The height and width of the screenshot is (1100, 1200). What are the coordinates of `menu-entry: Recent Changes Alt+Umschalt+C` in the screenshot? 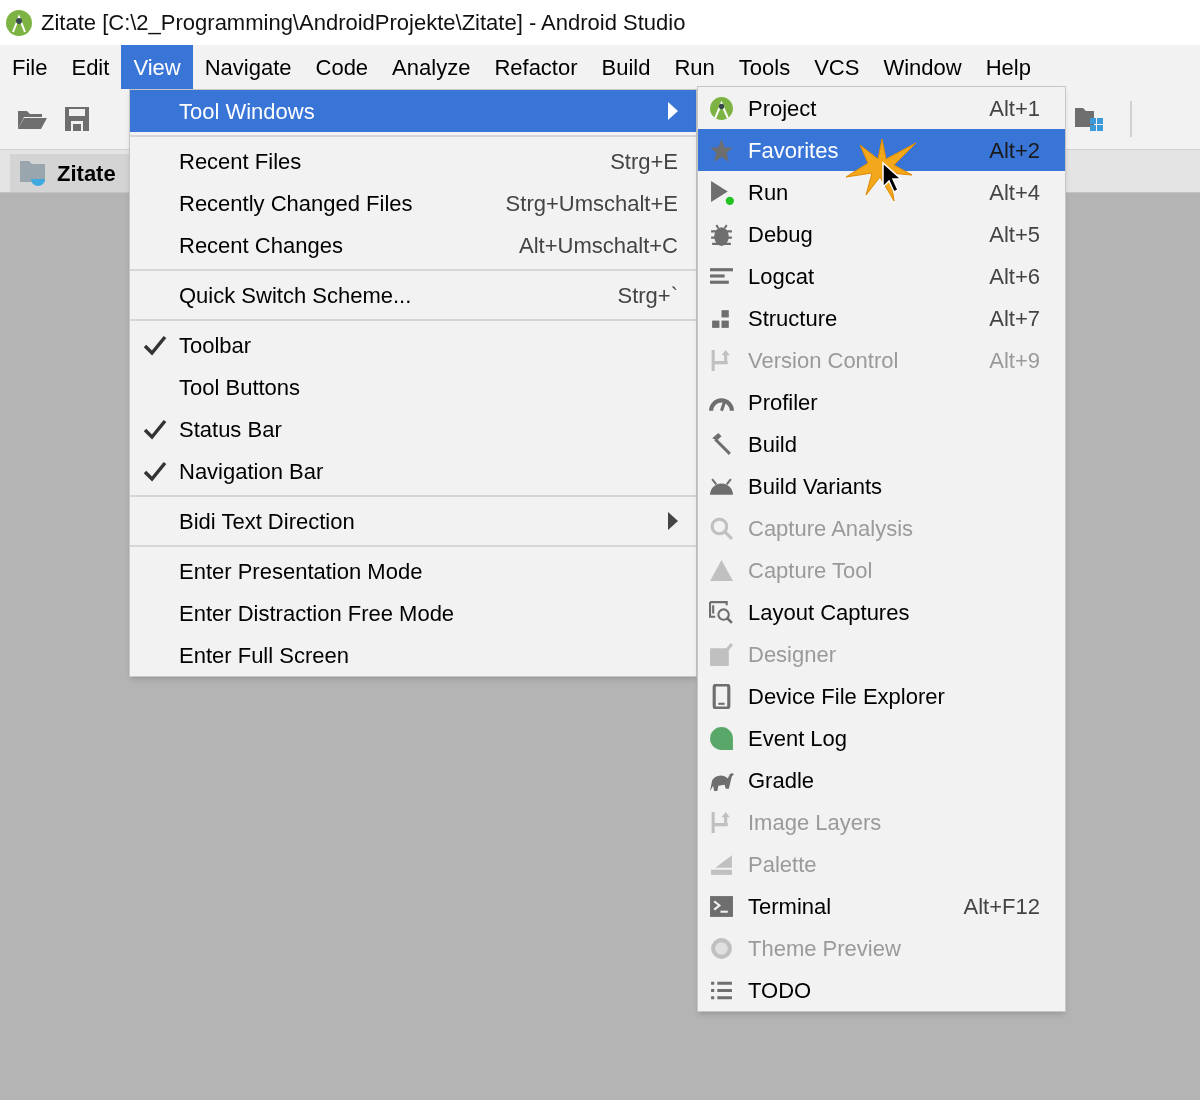 It's located at (413, 245).